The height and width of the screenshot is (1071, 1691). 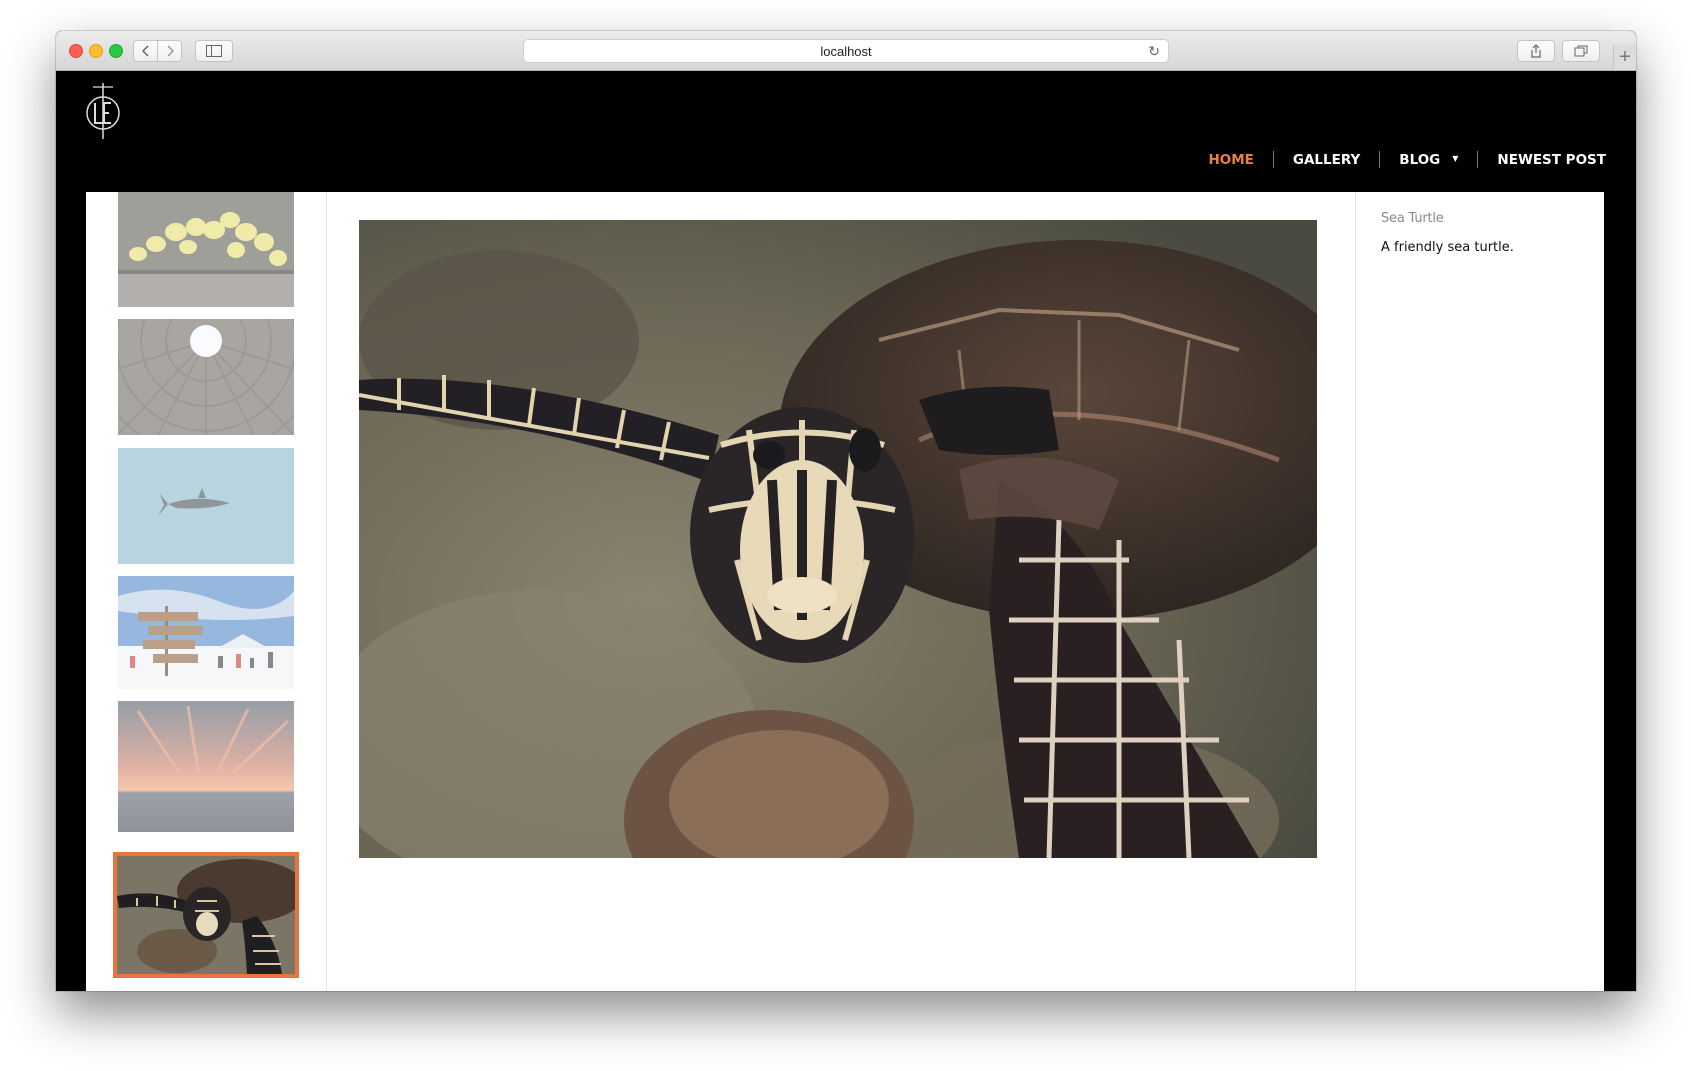 I want to click on site-logo, so click(x=103, y=111).